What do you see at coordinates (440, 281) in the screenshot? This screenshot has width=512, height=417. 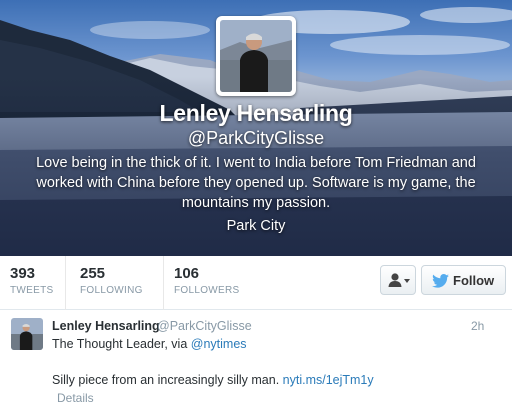 I see `twitter-bird-icon` at bounding box center [440, 281].